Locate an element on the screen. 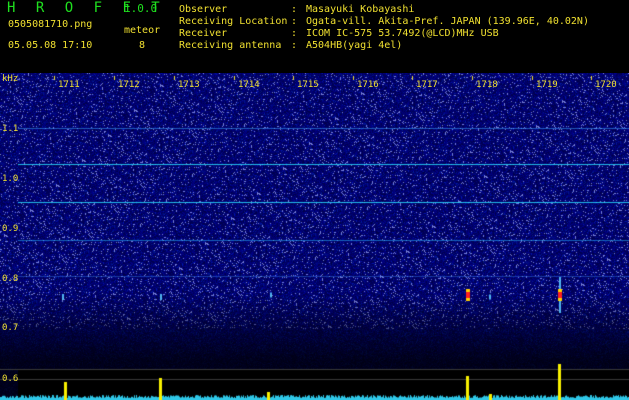  y-tick-label: 0.9 is located at coordinates (10, 229).